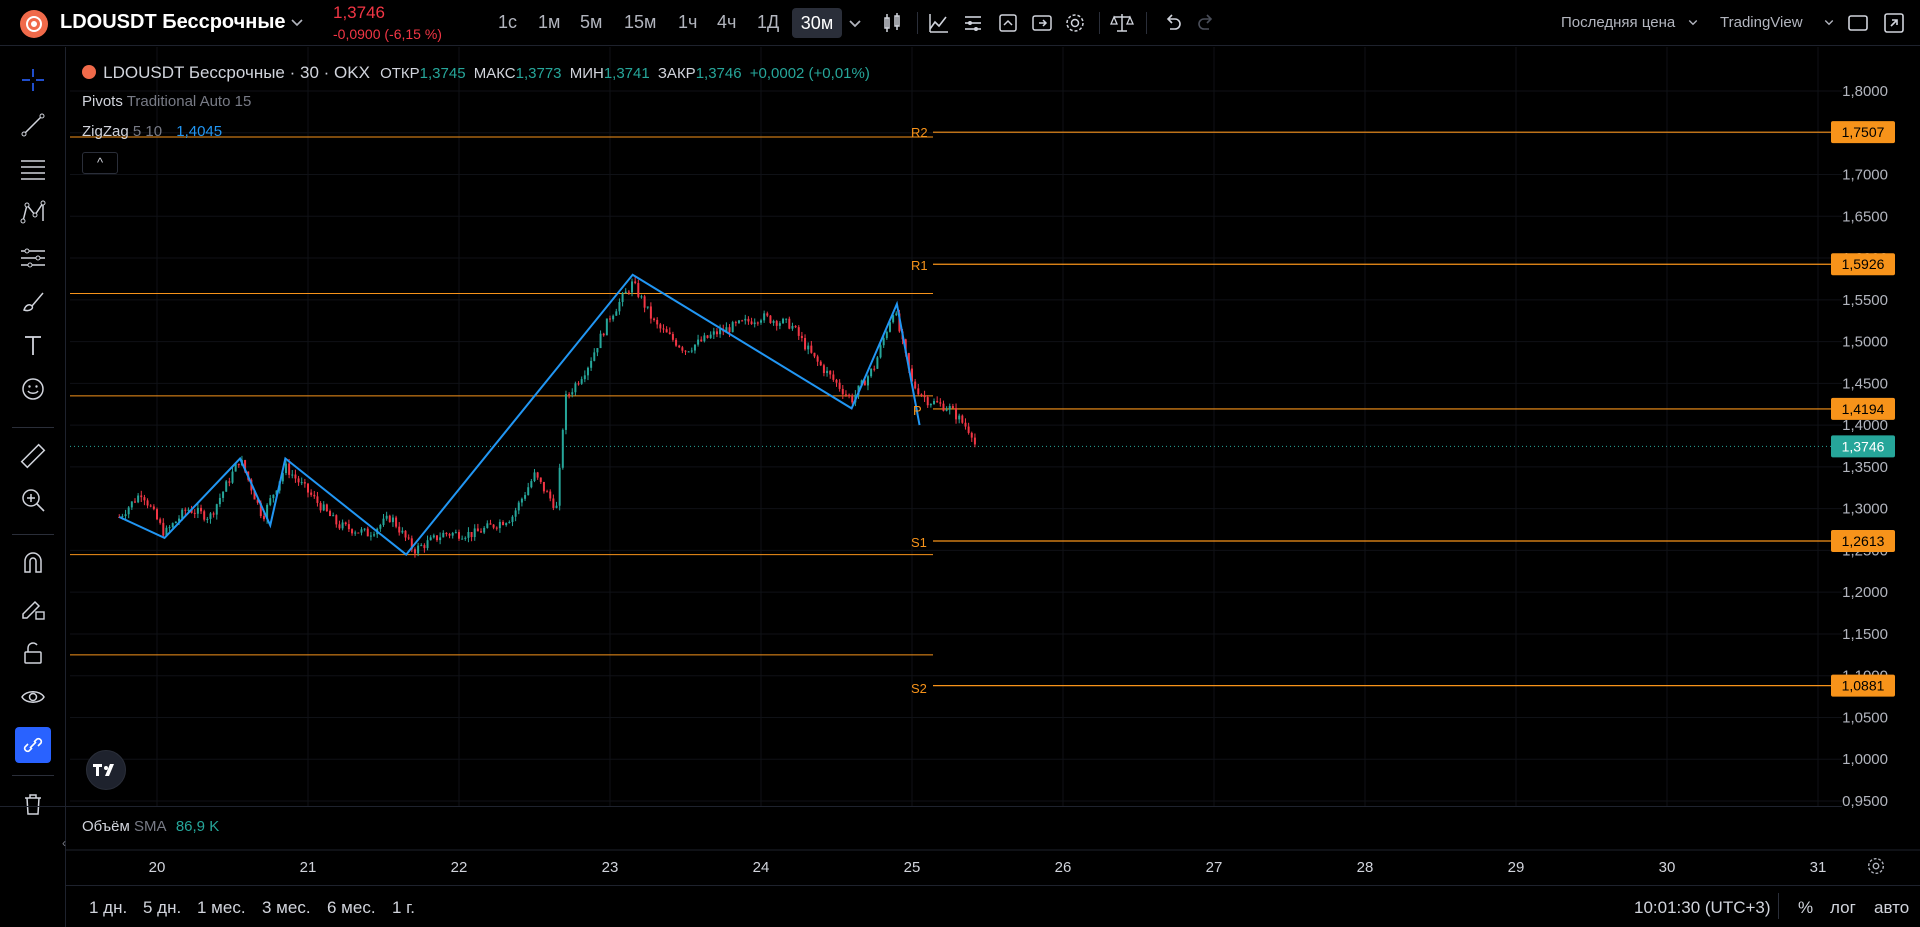 This screenshot has height=927, width=1920. Describe the element at coordinates (1865, 509) in the screenshot. I see `price-tick-label: 1,3000` at that location.